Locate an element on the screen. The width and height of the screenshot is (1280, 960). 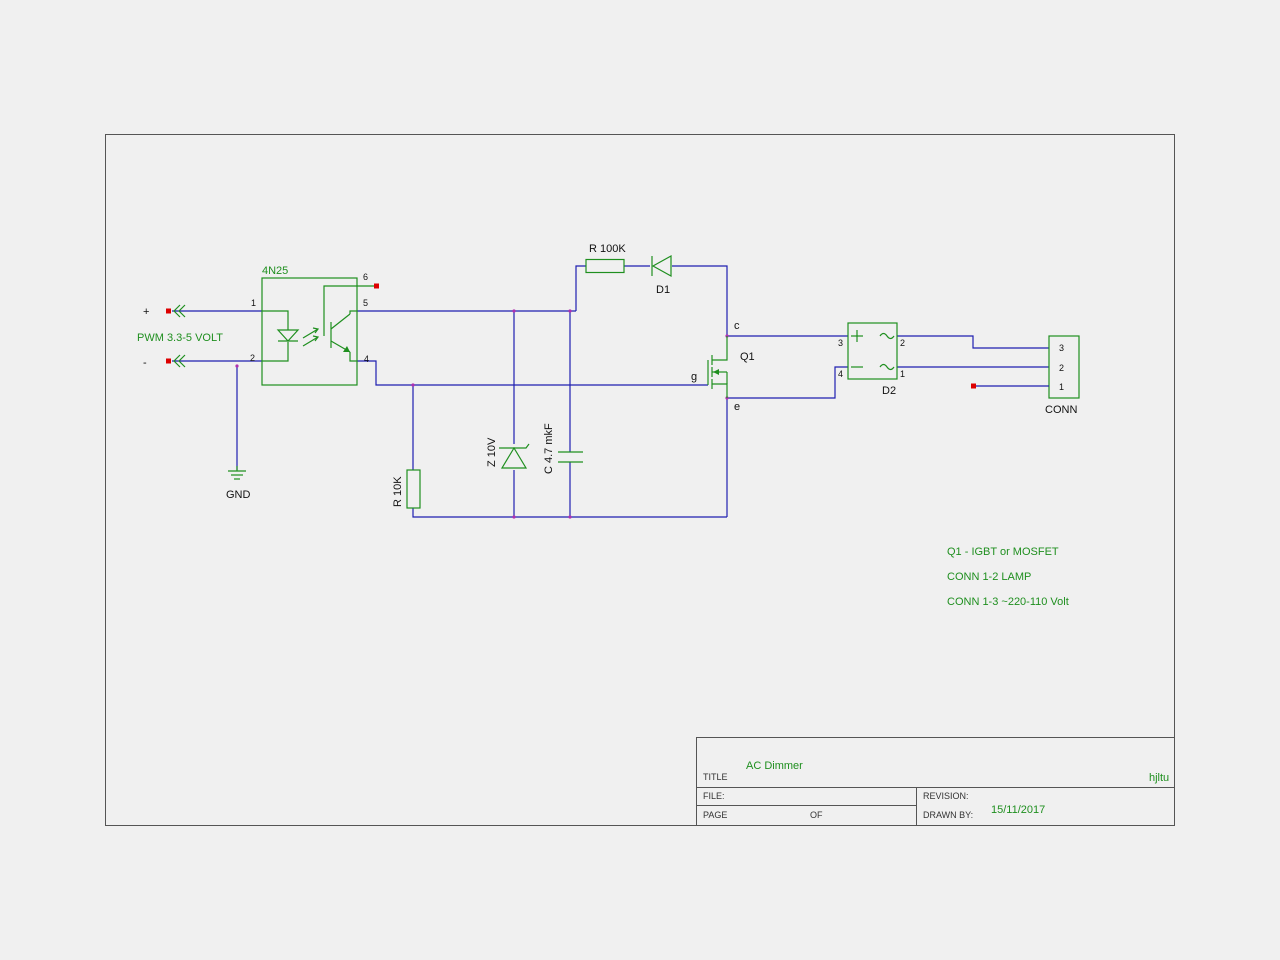
q1-label: Q1 is located at coordinates (747, 357).